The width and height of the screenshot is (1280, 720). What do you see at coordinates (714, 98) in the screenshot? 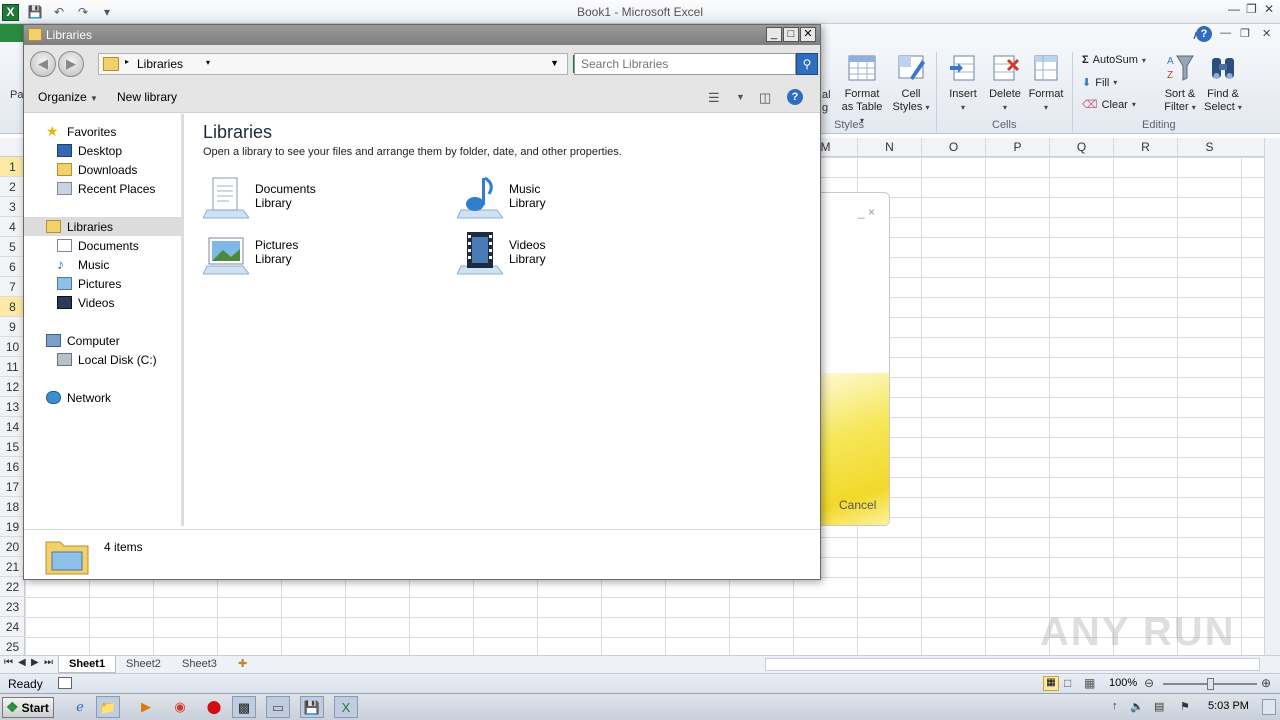
I see `change-view-icon: ☰` at bounding box center [714, 98].